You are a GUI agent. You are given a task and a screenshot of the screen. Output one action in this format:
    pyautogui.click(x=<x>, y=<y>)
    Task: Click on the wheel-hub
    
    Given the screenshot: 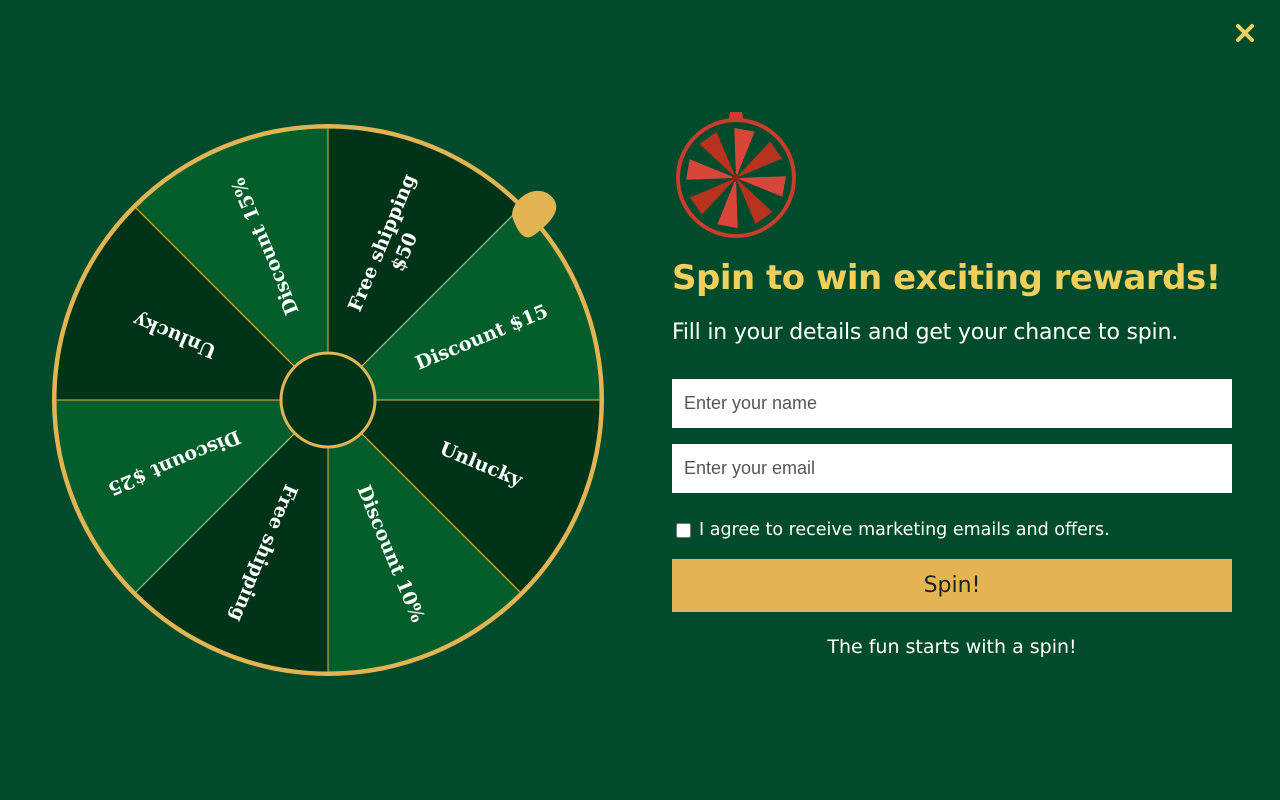 What is the action you would take?
    pyautogui.click(x=328, y=400)
    